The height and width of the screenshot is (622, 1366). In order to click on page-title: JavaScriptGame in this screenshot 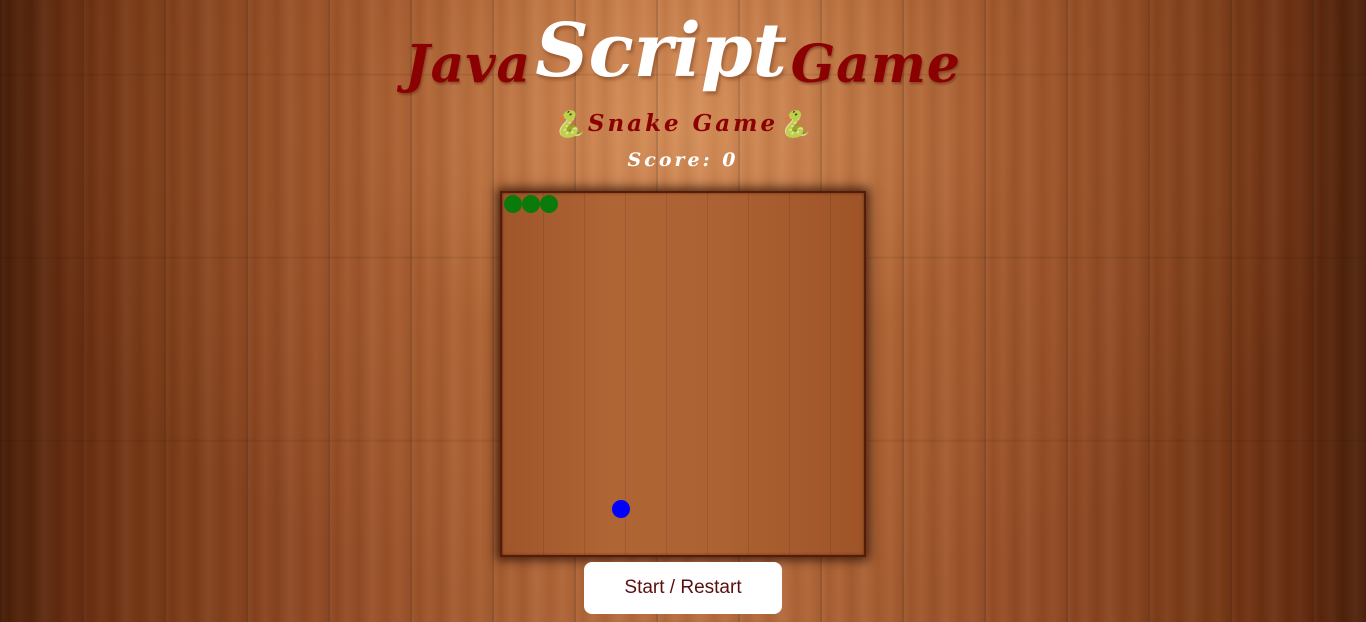, I will do `click(683, 54)`.